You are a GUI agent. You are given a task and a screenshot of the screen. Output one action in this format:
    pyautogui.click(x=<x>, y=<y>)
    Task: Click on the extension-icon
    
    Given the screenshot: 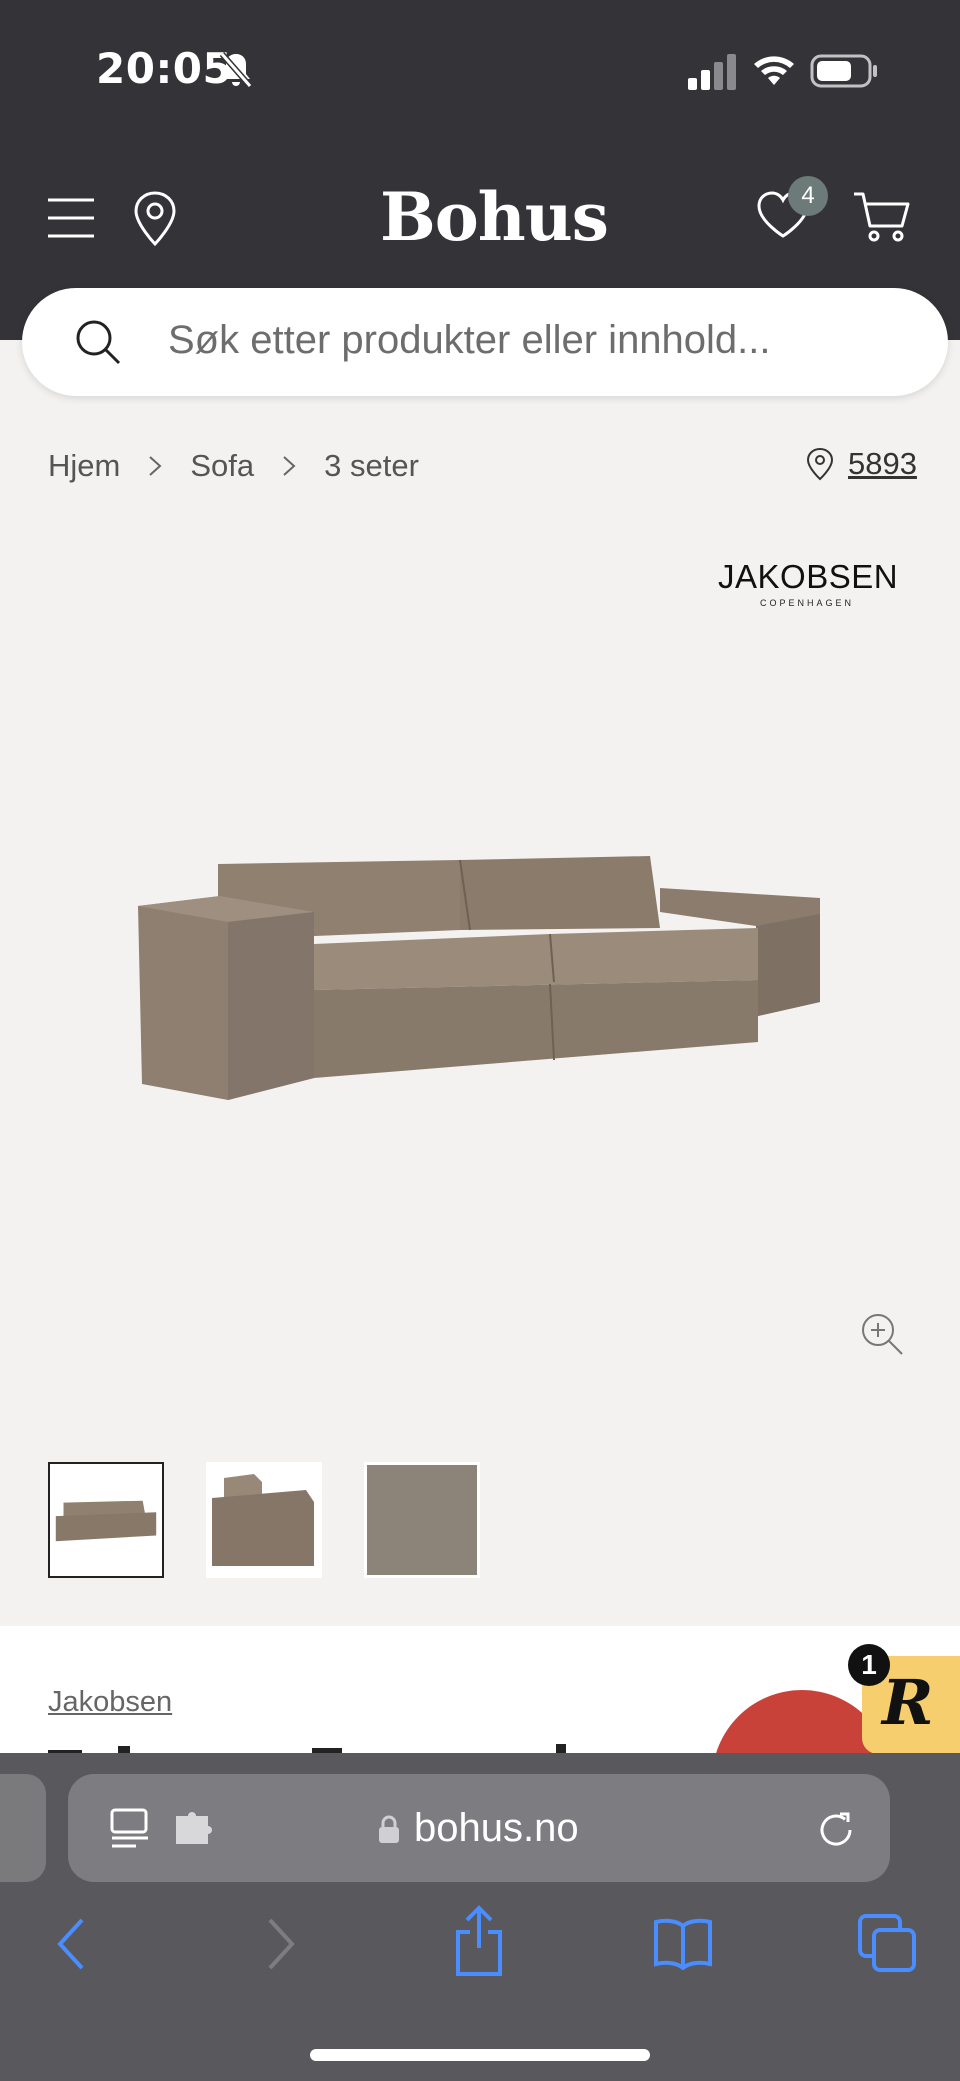 What is the action you would take?
    pyautogui.click(x=194, y=1829)
    